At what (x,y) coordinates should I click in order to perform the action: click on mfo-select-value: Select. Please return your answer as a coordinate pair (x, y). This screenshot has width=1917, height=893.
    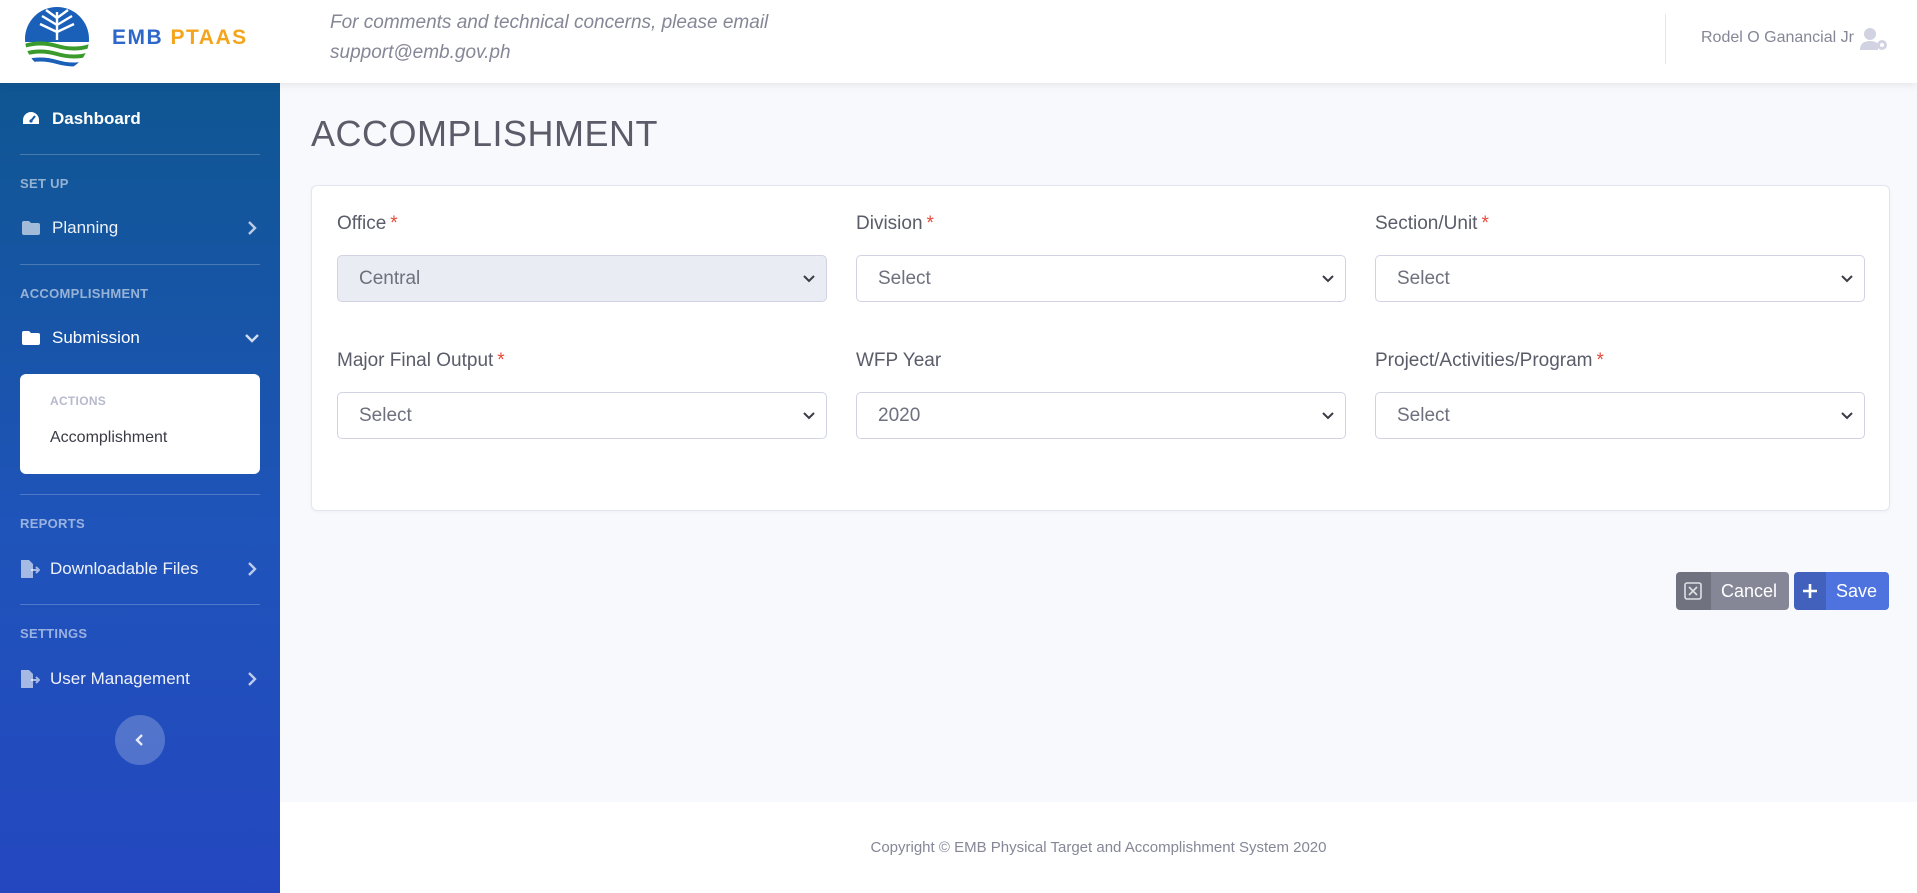
    Looking at the image, I should click on (385, 415).